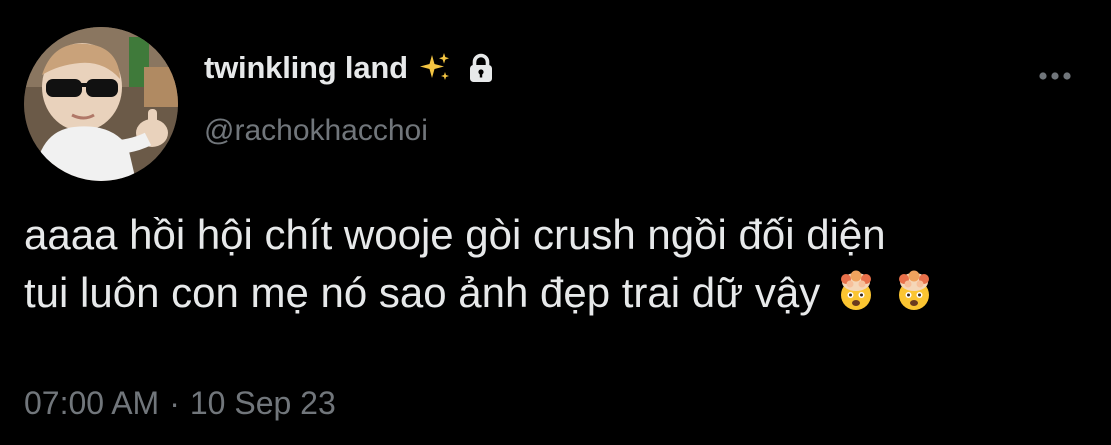  Describe the element at coordinates (92, 403) in the screenshot. I see `tweet-time: 07:00 AM` at that location.